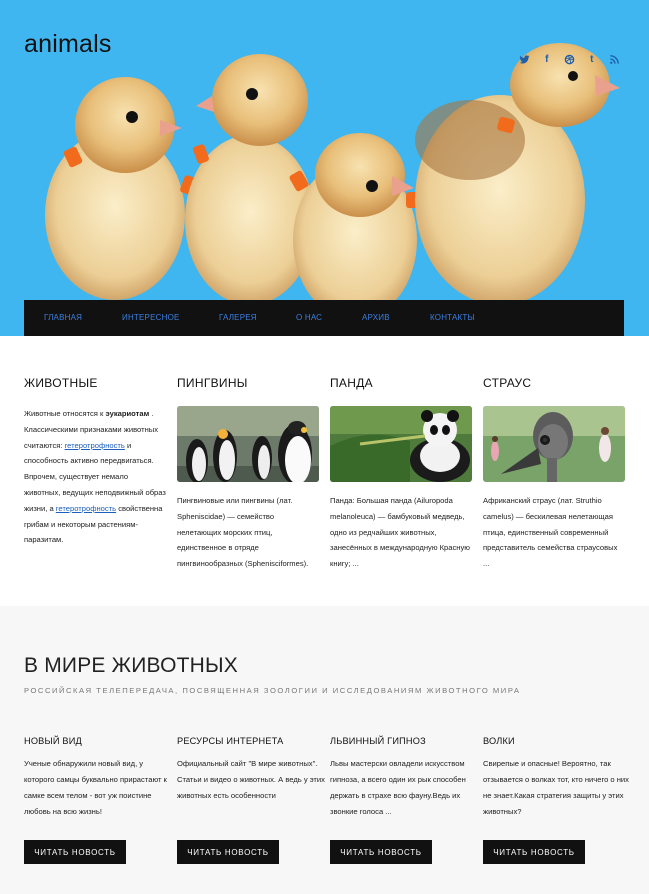 Image resolution: width=649 pixels, height=894 pixels. I want to click on news-title: НОВЫЙ ВИД, so click(53, 741).